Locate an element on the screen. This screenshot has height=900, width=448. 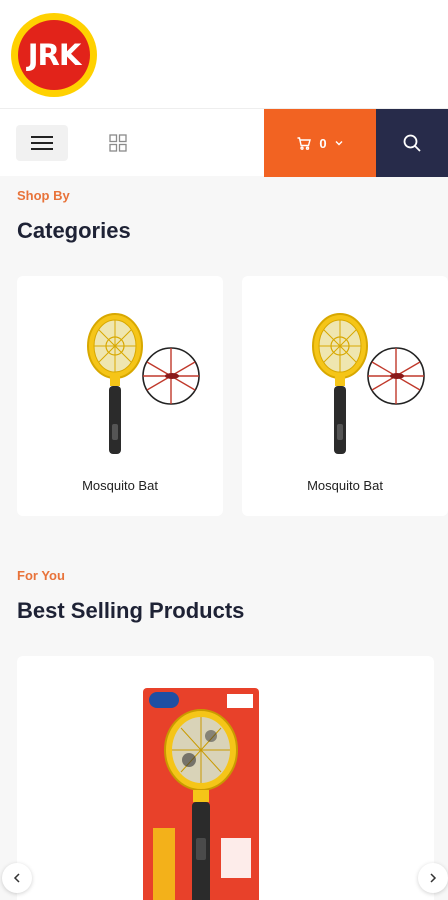
cart-button: 0 is located at coordinates (320, 143).